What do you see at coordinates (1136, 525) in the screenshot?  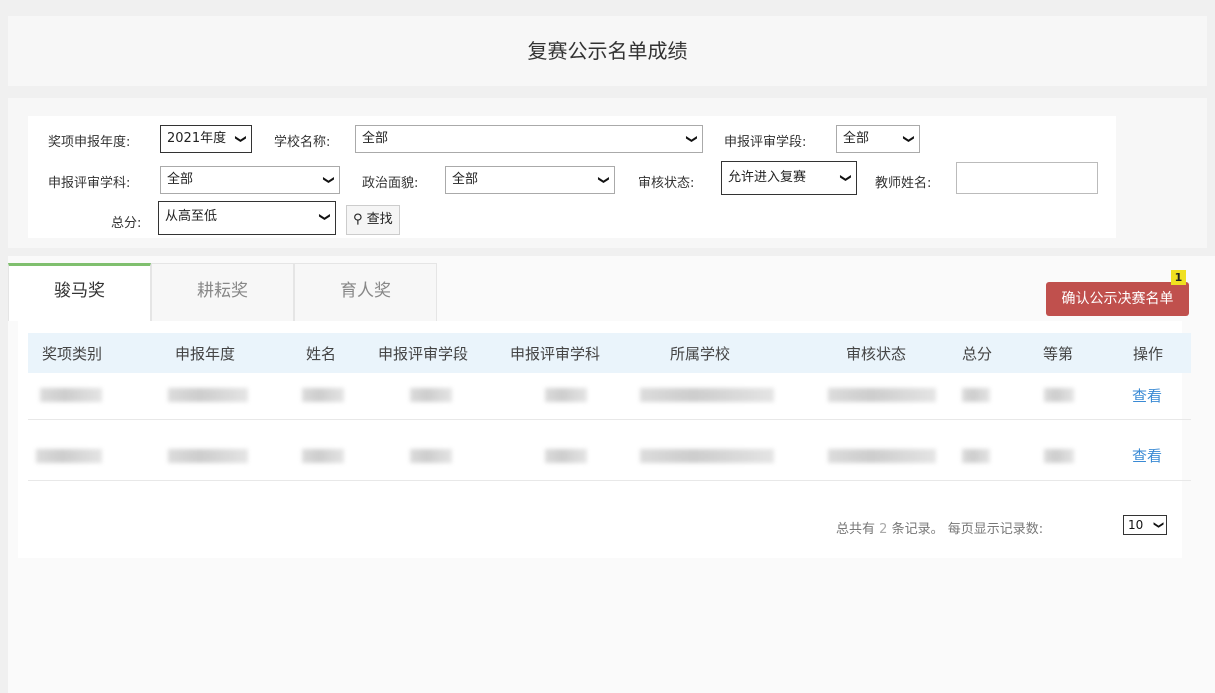 I see `page-size-value: 10` at bounding box center [1136, 525].